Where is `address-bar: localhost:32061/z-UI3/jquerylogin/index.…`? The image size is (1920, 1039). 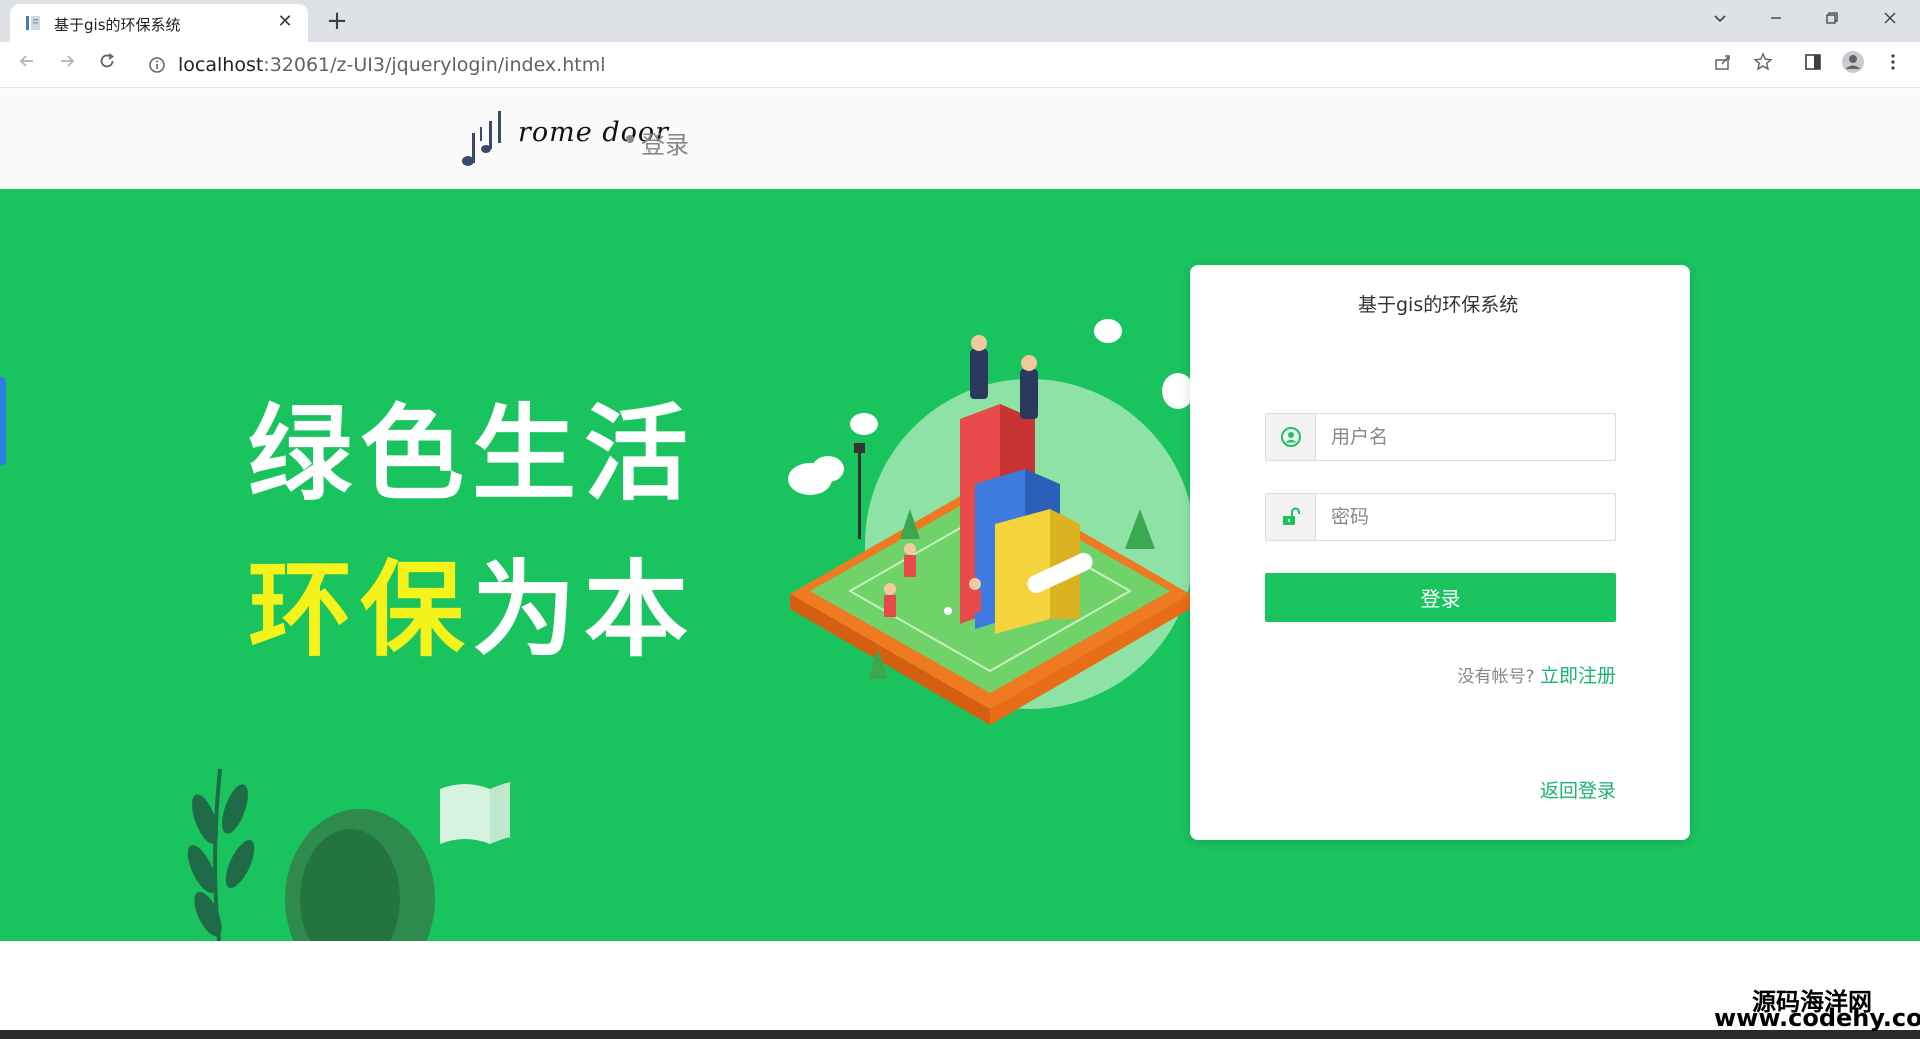 address-bar: localhost:32061/z-UI3/jquerylogin/index.… is located at coordinates (946, 65).